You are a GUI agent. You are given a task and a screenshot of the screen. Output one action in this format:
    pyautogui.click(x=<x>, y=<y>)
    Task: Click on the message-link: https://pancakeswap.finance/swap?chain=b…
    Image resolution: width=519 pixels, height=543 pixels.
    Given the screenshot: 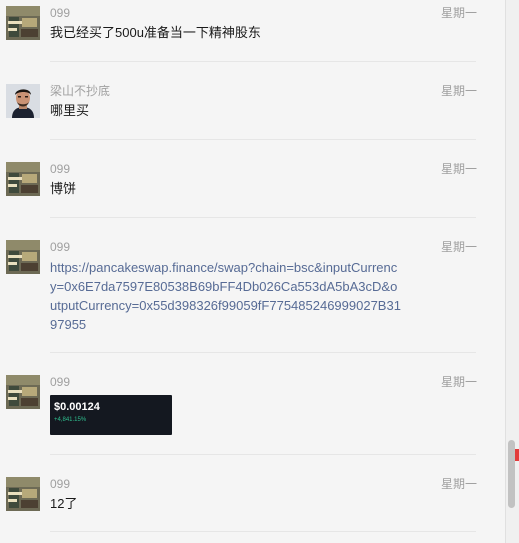 What is the action you would take?
    pyautogui.click(x=226, y=296)
    